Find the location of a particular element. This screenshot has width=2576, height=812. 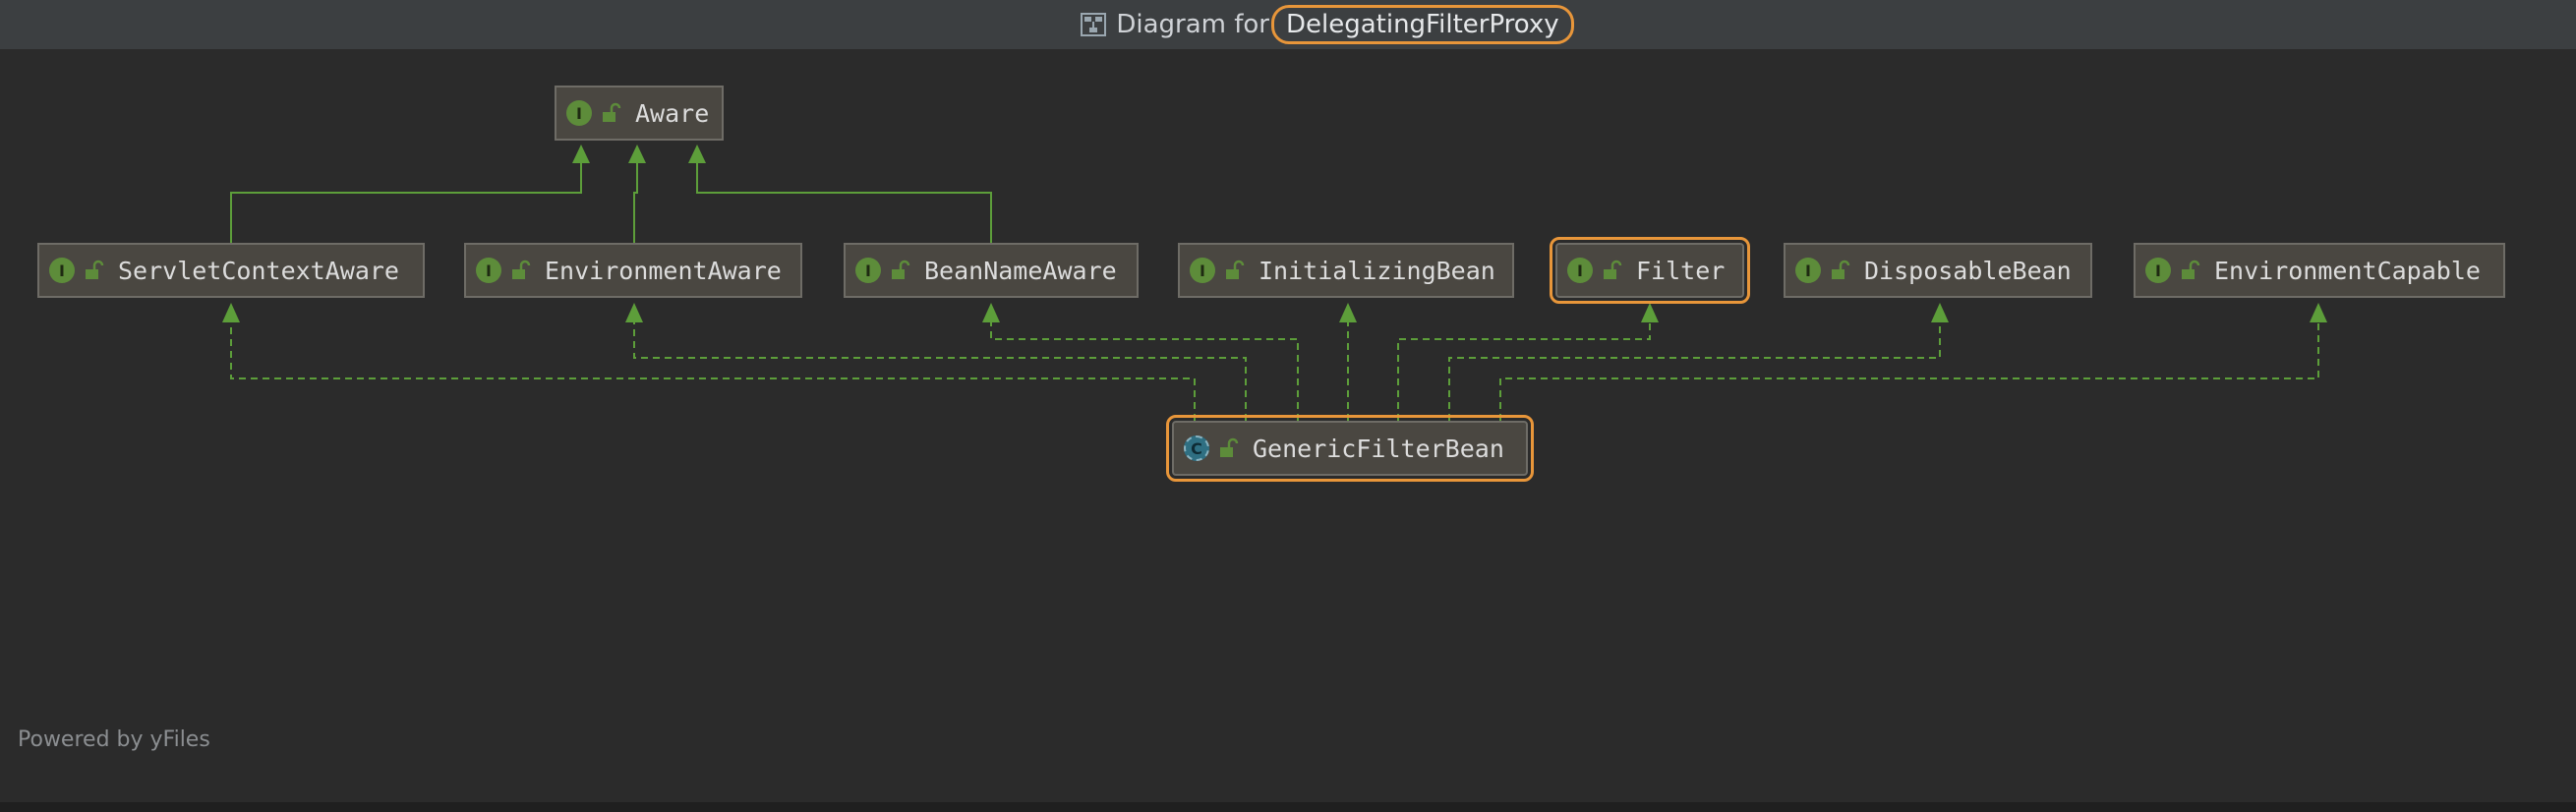

arrowhead-disposablebean is located at coordinates (1940, 312).